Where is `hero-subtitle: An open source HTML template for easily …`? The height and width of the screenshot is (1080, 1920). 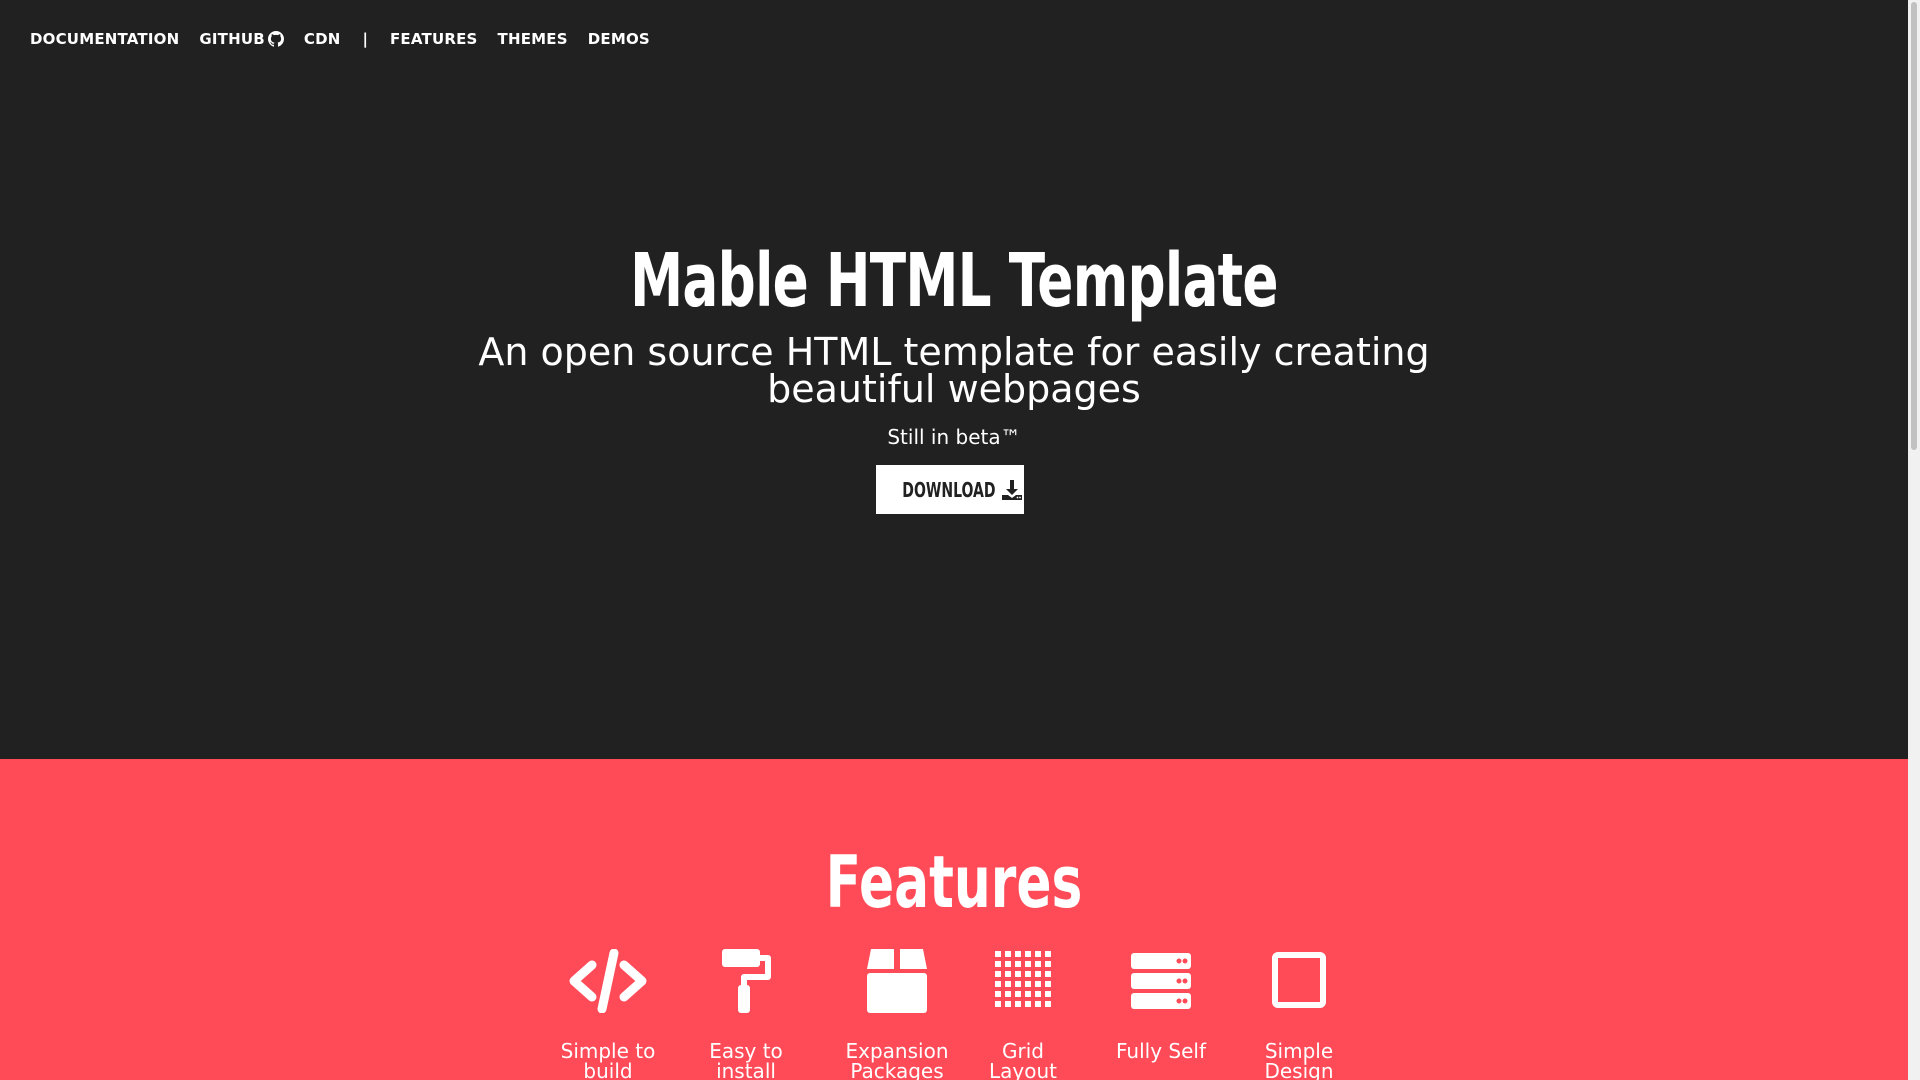
hero-subtitle: An open source HTML template for easily … is located at coordinates (954, 370).